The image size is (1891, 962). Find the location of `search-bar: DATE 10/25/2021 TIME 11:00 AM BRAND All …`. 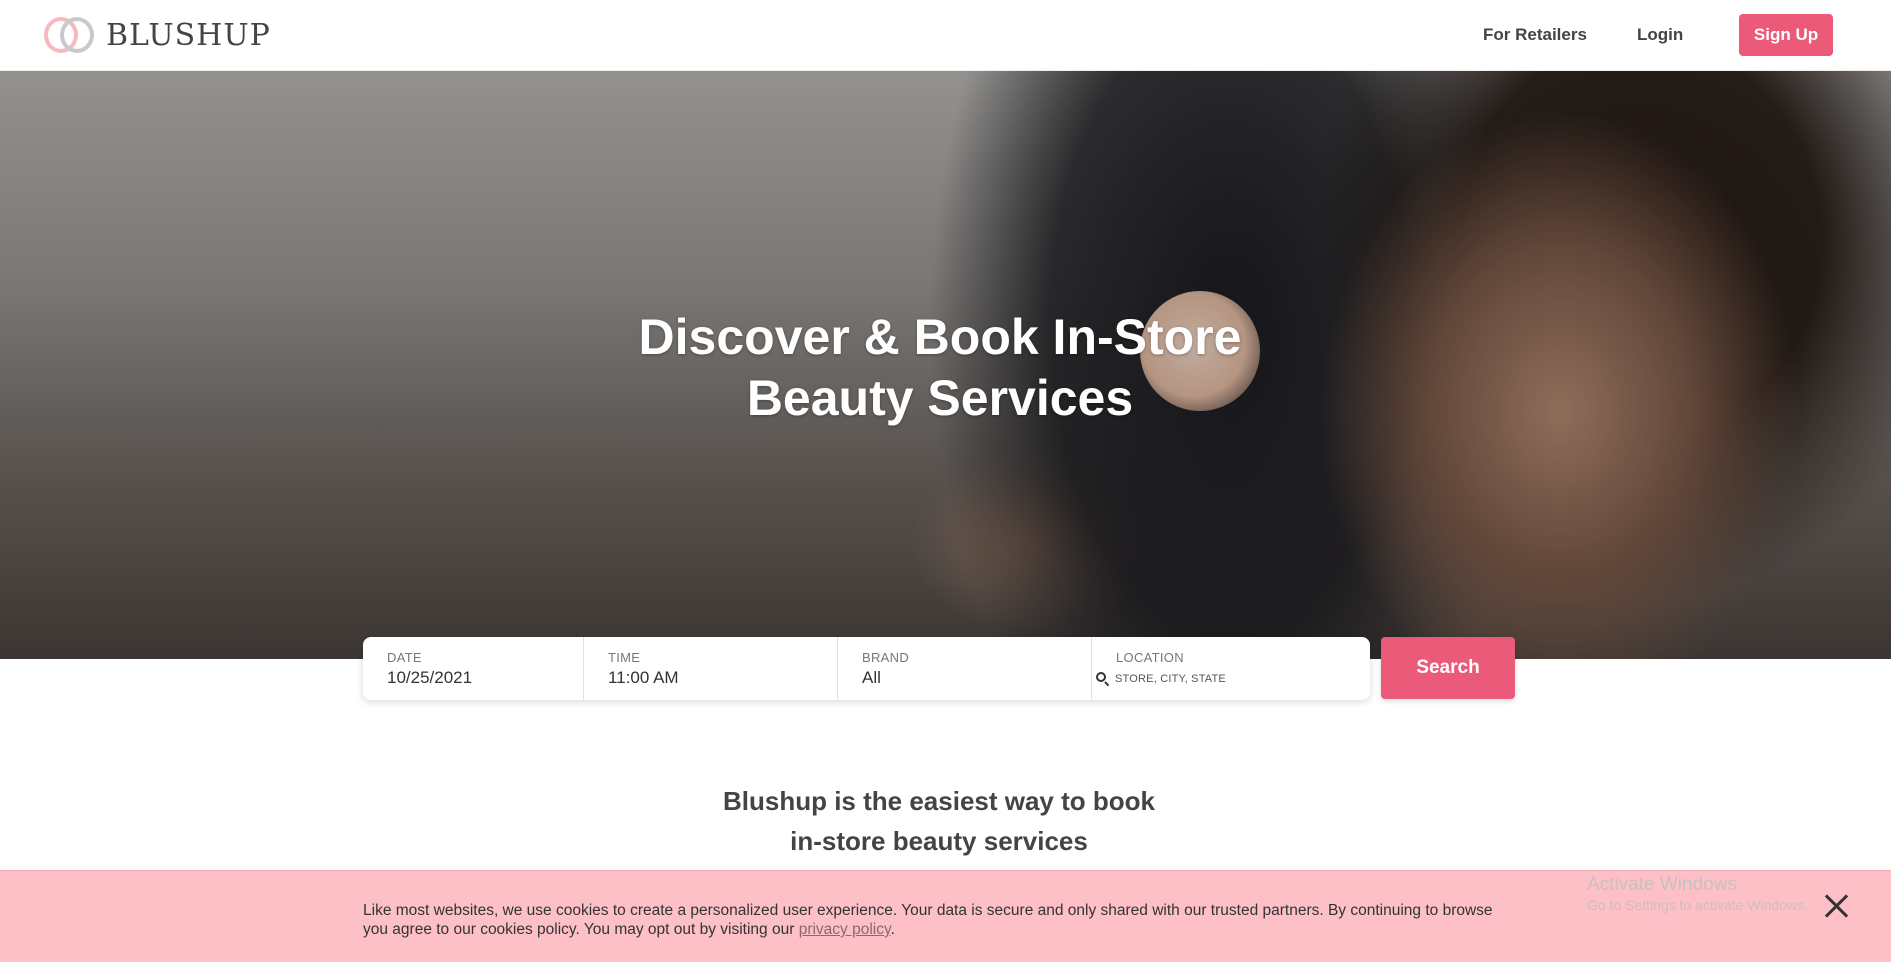

search-bar: DATE 10/25/2021 TIME 11:00 AM BRAND All … is located at coordinates (866, 668).